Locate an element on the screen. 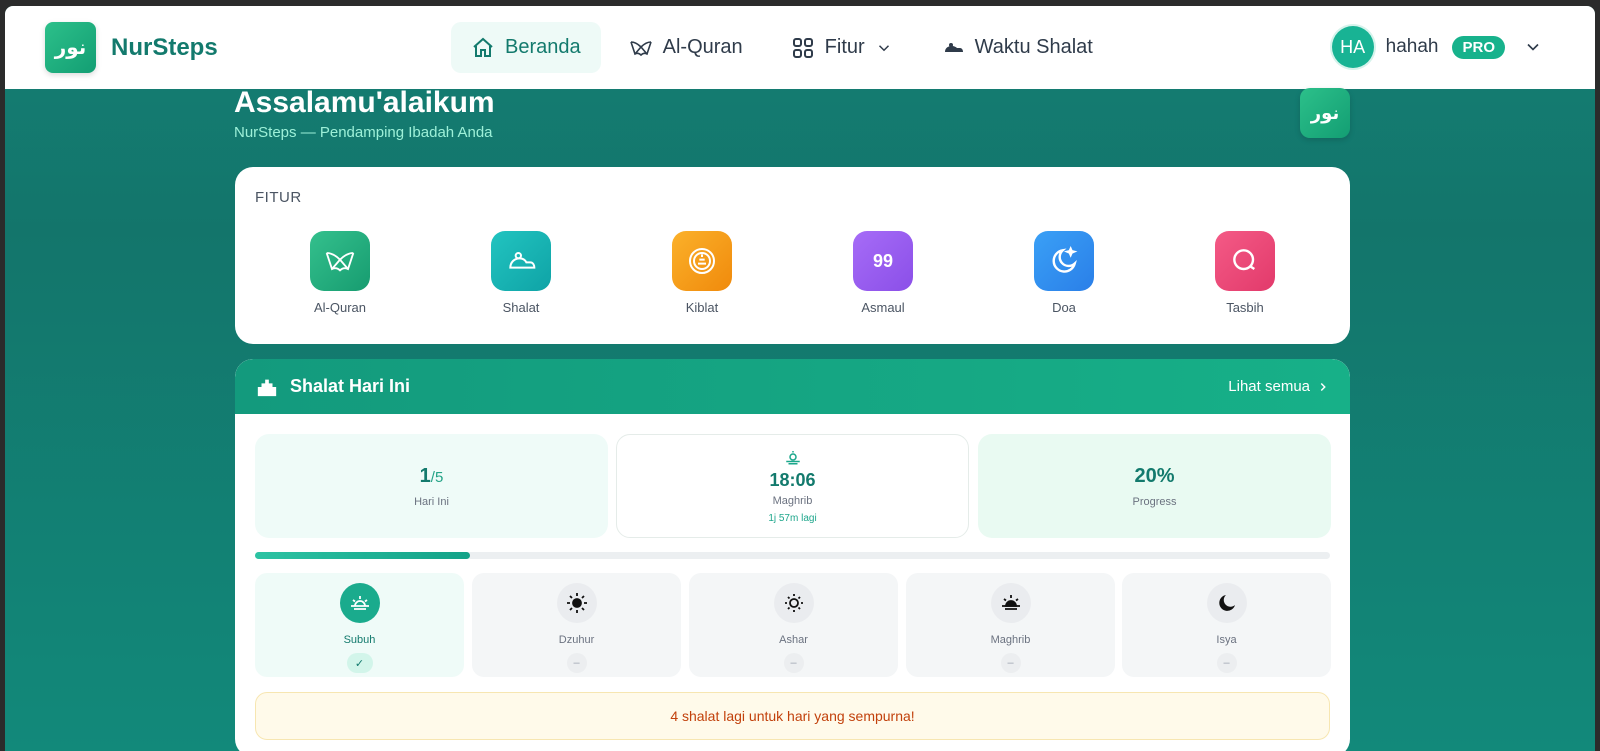  nav-label-fitur: Fitur is located at coordinates (844, 47).